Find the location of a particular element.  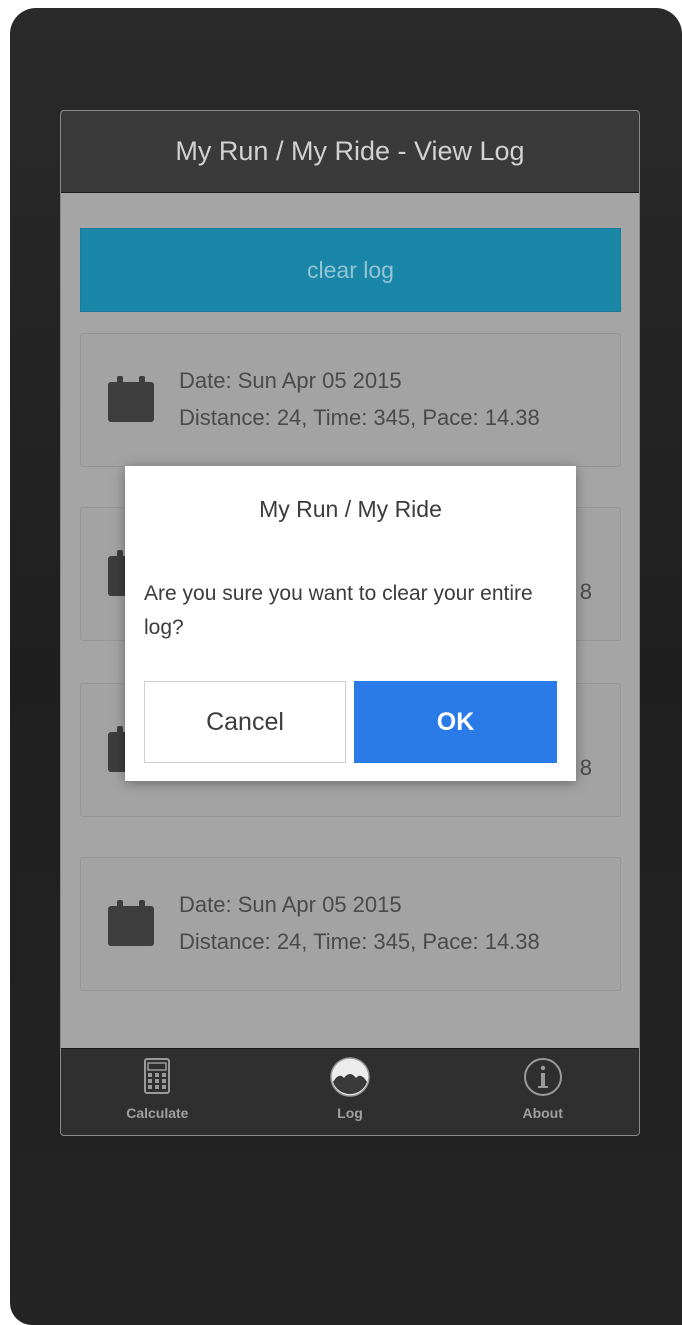

cancel-button: Cancel is located at coordinates (245, 722).